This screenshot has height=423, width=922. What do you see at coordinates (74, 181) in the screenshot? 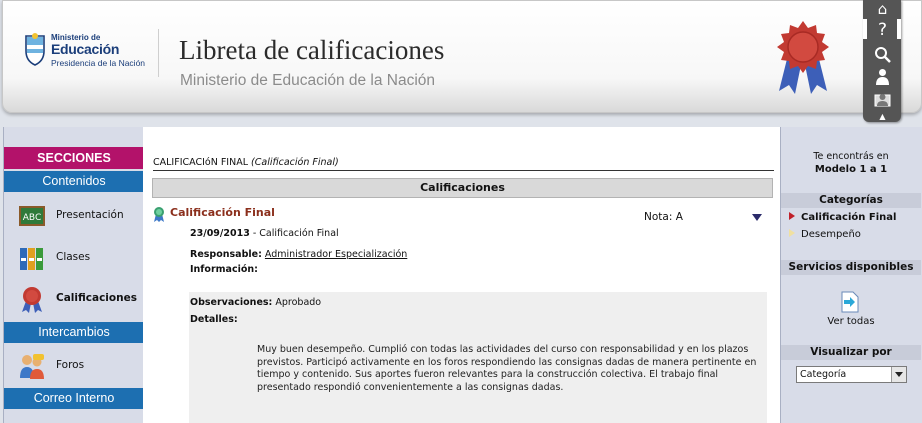
I see `category-contenidos: Contenidos` at bounding box center [74, 181].